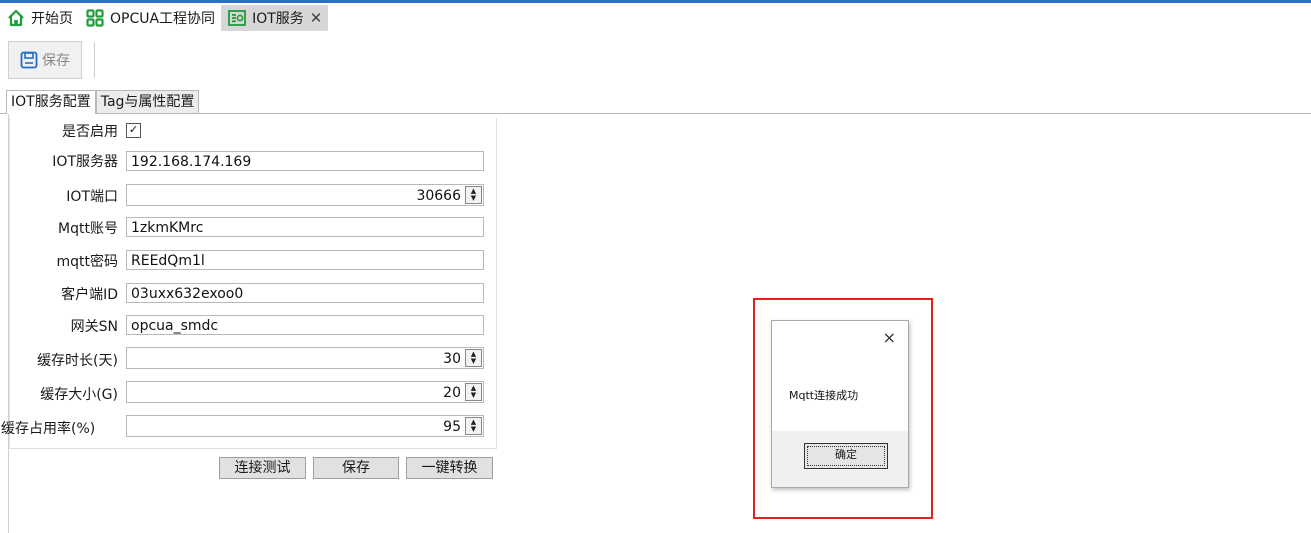 Image resolution: width=1311 pixels, height=533 pixels. Describe the element at coordinates (438, 196) in the screenshot. I see `iot-port-value: 30666` at that location.